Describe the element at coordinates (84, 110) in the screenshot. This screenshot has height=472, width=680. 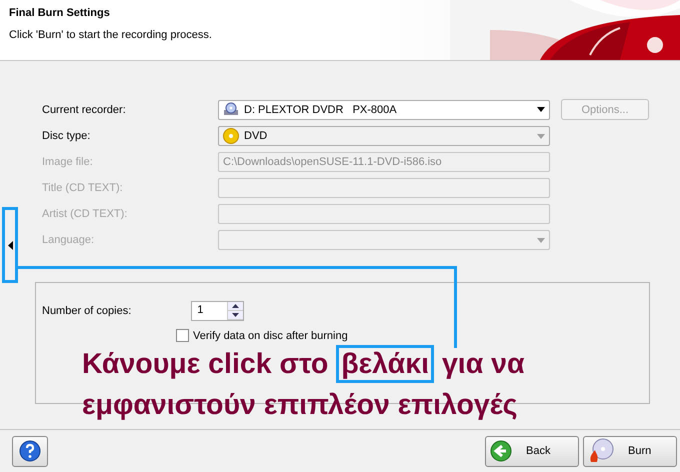
I see `field-label: Current recorder:` at that location.